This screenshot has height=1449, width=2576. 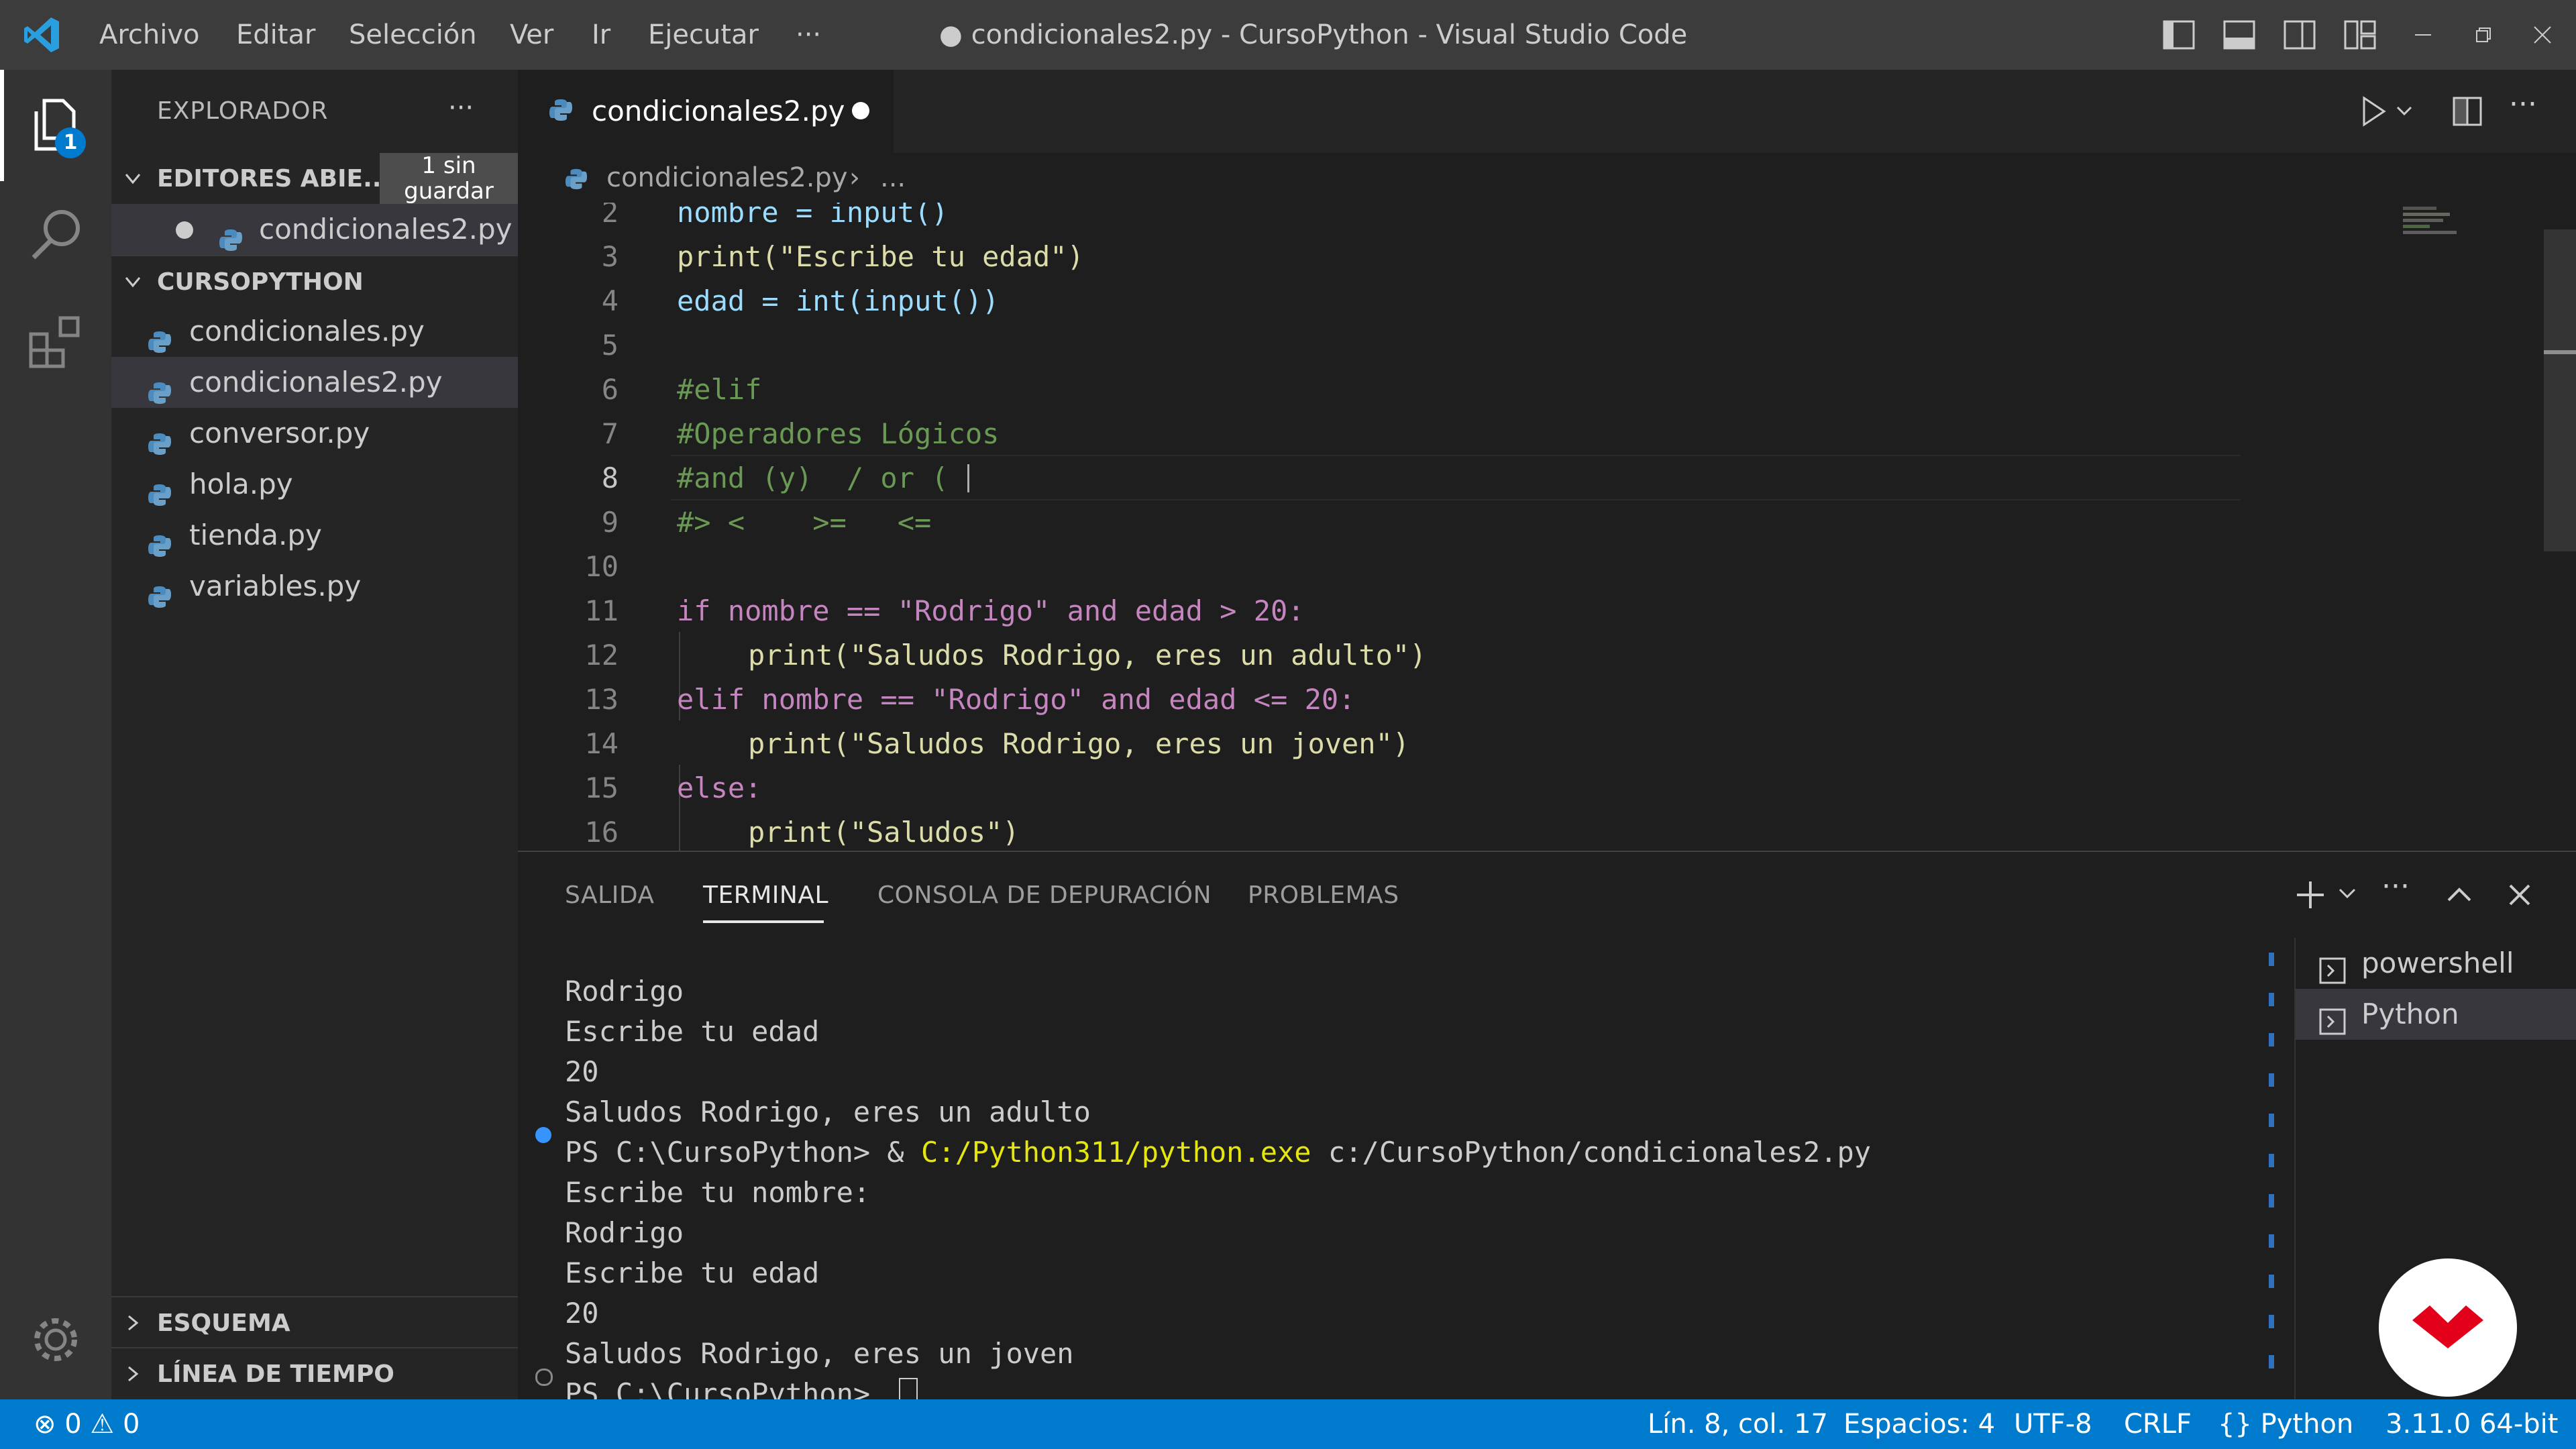 What do you see at coordinates (314, 1322) in the screenshot?
I see `outline-section: ESQUEMA` at bounding box center [314, 1322].